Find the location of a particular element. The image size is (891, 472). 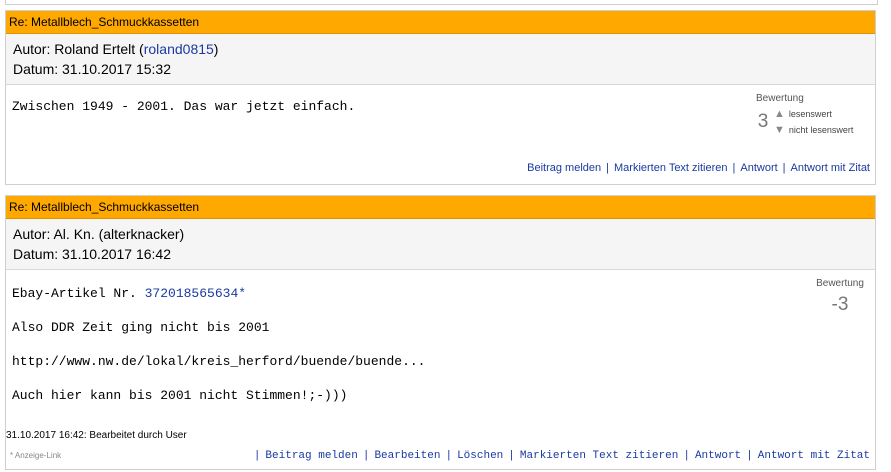

edit-post-link: Bearbeiten is located at coordinates (407, 456).